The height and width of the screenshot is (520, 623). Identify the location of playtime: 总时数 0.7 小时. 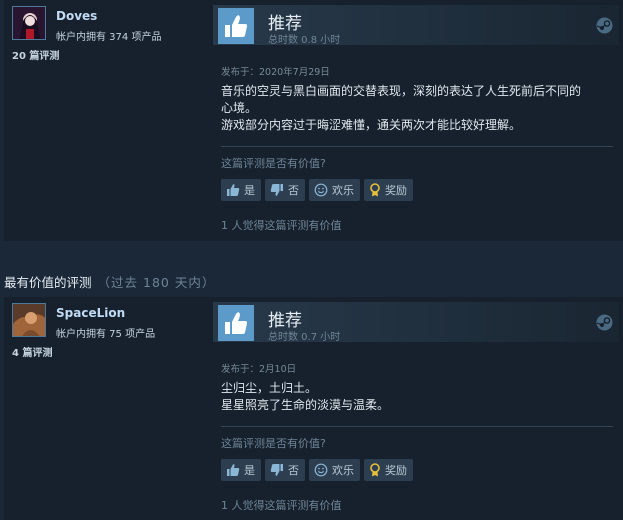
(304, 337).